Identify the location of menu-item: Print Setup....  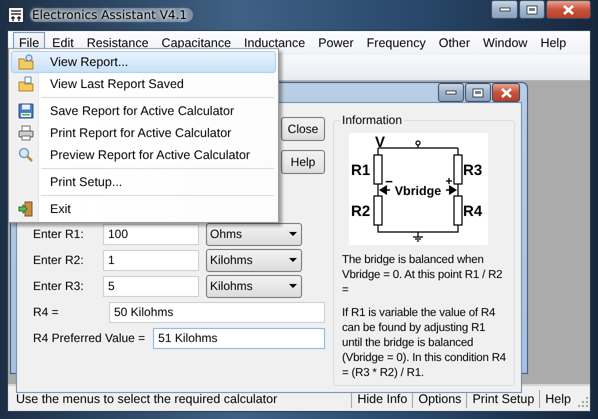
(143, 182).